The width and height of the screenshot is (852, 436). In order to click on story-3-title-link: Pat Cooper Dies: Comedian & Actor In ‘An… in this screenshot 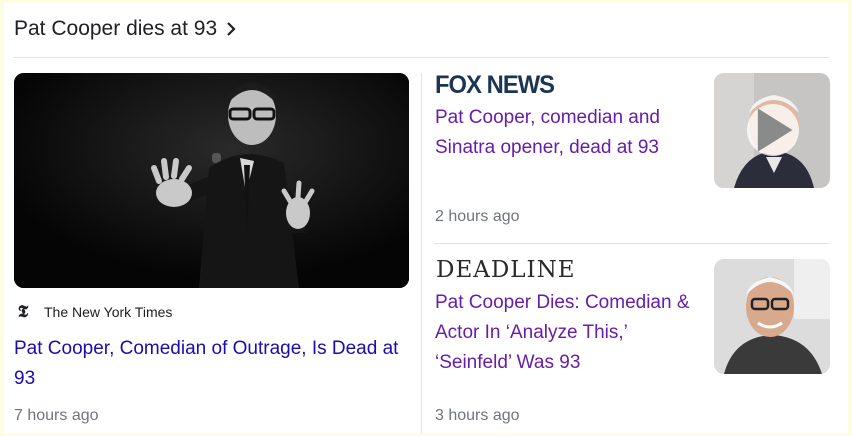, I will do `click(565, 333)`.